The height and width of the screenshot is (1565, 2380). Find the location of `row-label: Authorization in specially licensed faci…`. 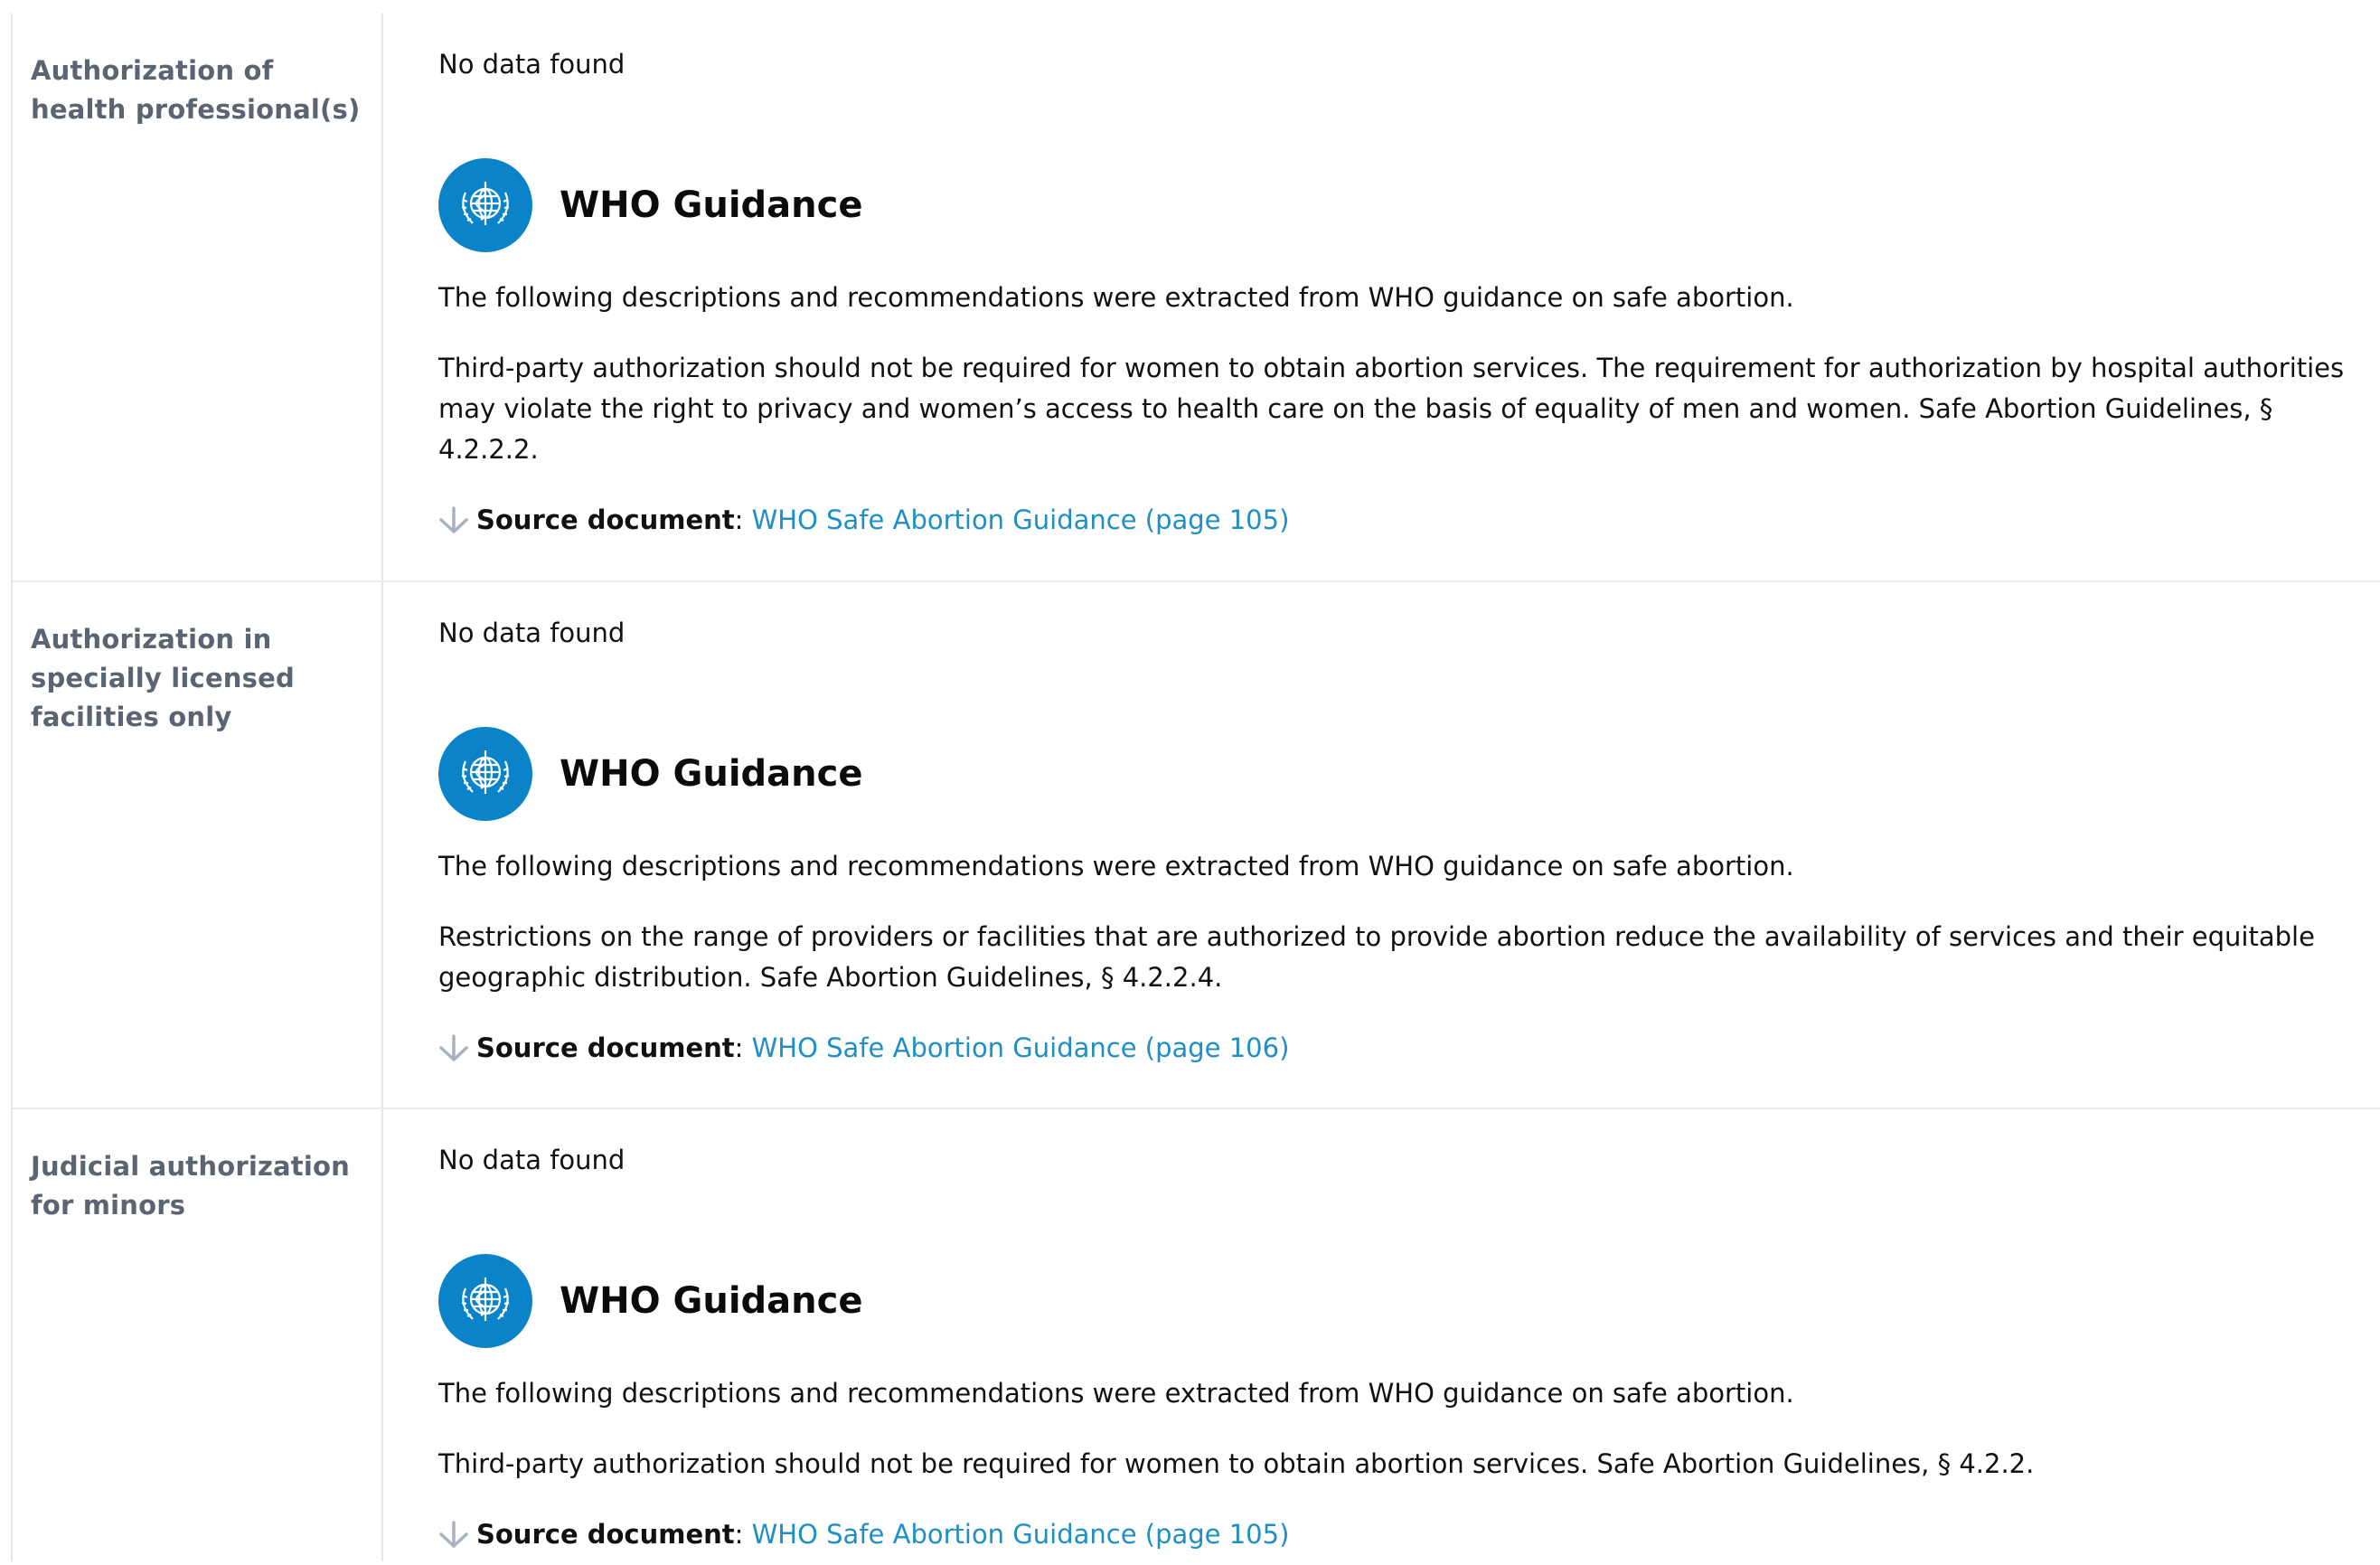

row-label: Authorization in specially licensed faci… is located at coordinates (198, 845).